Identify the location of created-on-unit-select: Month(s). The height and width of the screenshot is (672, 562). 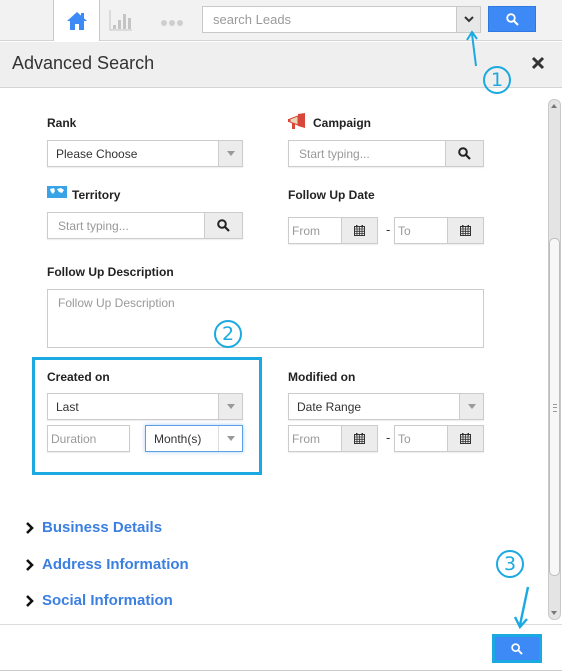
(194, 438).